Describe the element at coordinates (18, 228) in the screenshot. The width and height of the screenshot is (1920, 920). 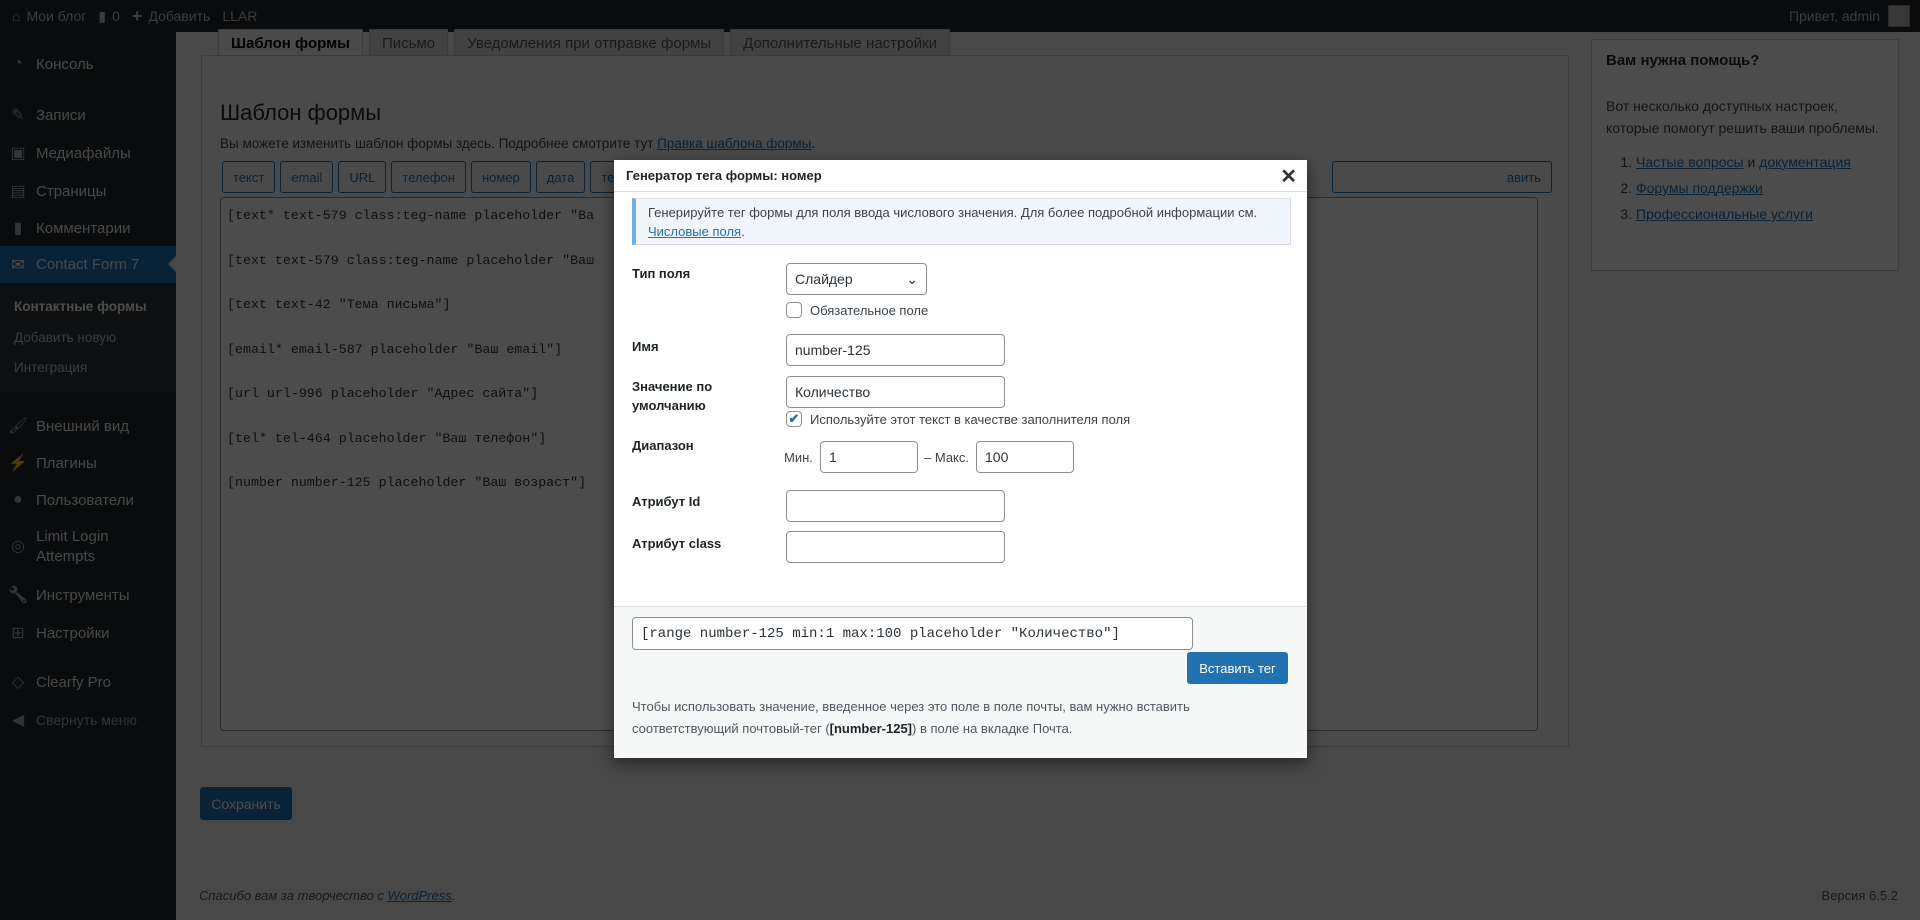
I see `comment-icon: ▮` at that location.